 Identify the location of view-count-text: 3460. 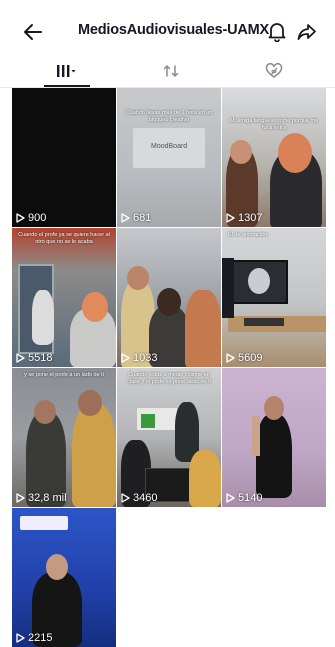
(145, 498).